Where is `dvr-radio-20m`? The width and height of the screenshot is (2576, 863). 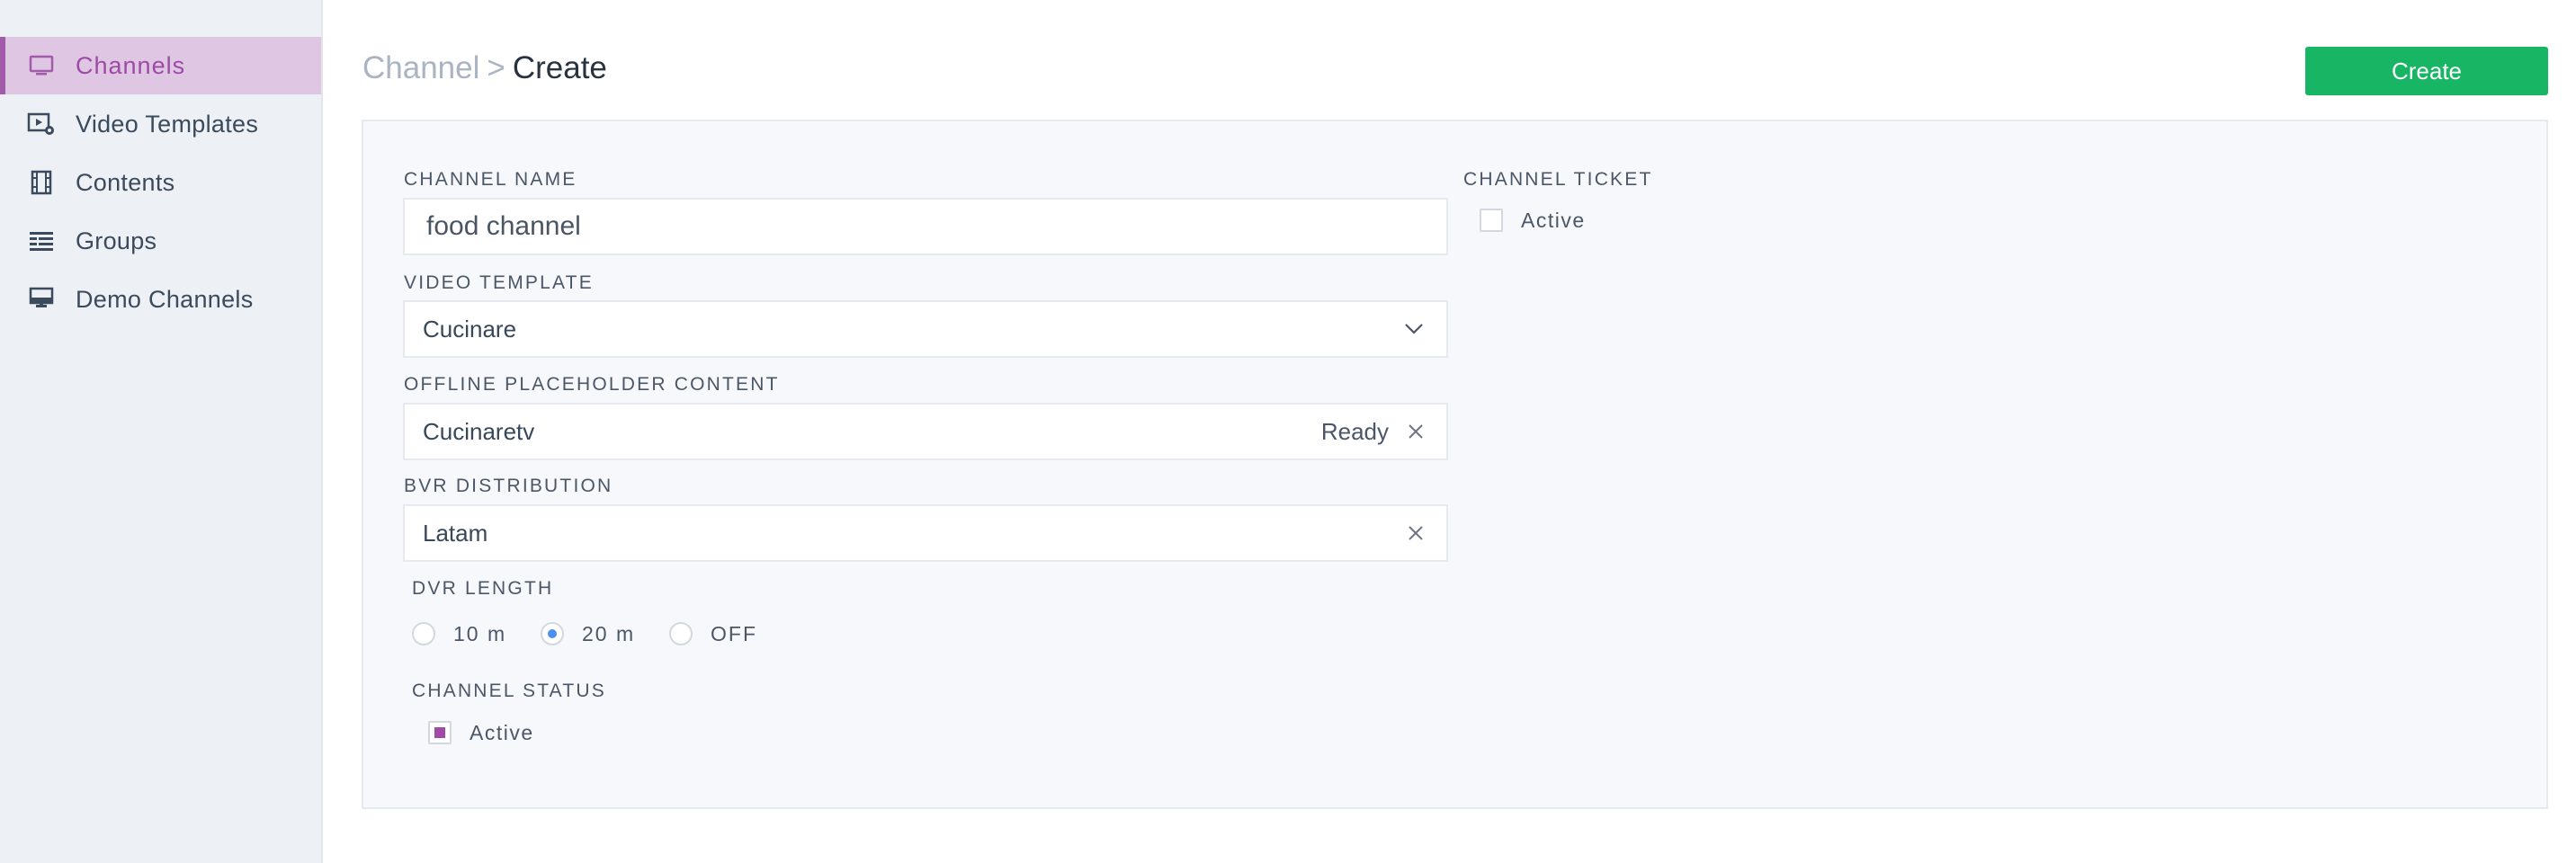
dvr-radio-20m is located at coordinates (552, 633).